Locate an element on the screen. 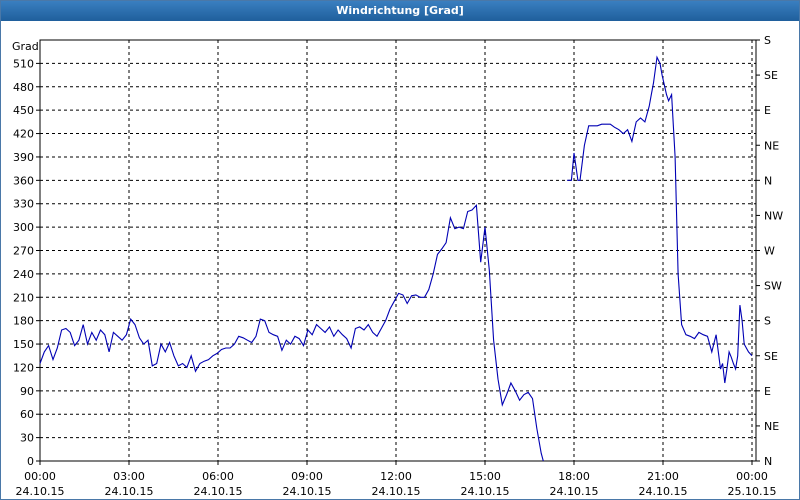 This screenshot has width=800, height=500. y-tick-label: 0 is located at coordinates (30, 461).